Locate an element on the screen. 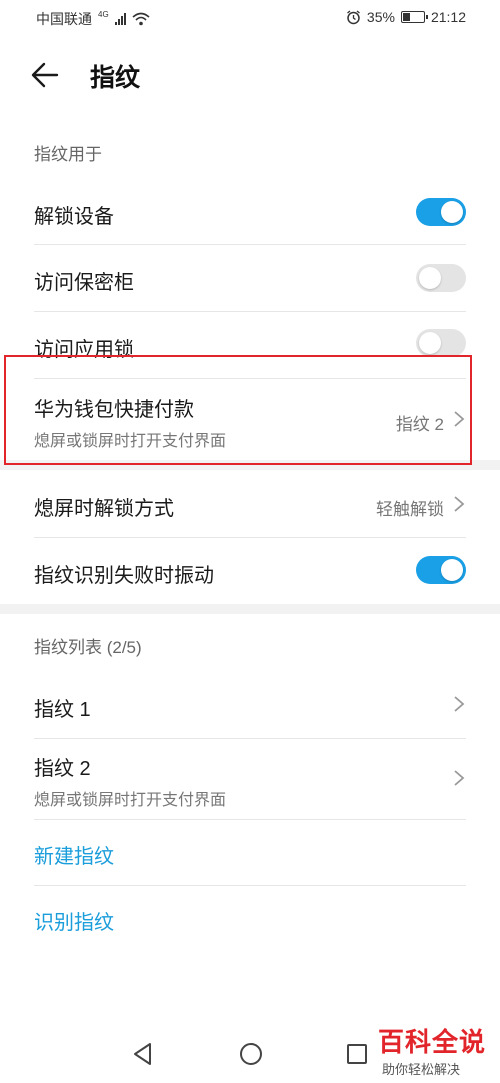 The height and width of the screenshot is (1083, 500). identify-fingerprint-button: 识别指纹 is located at coordinates (74, 920).